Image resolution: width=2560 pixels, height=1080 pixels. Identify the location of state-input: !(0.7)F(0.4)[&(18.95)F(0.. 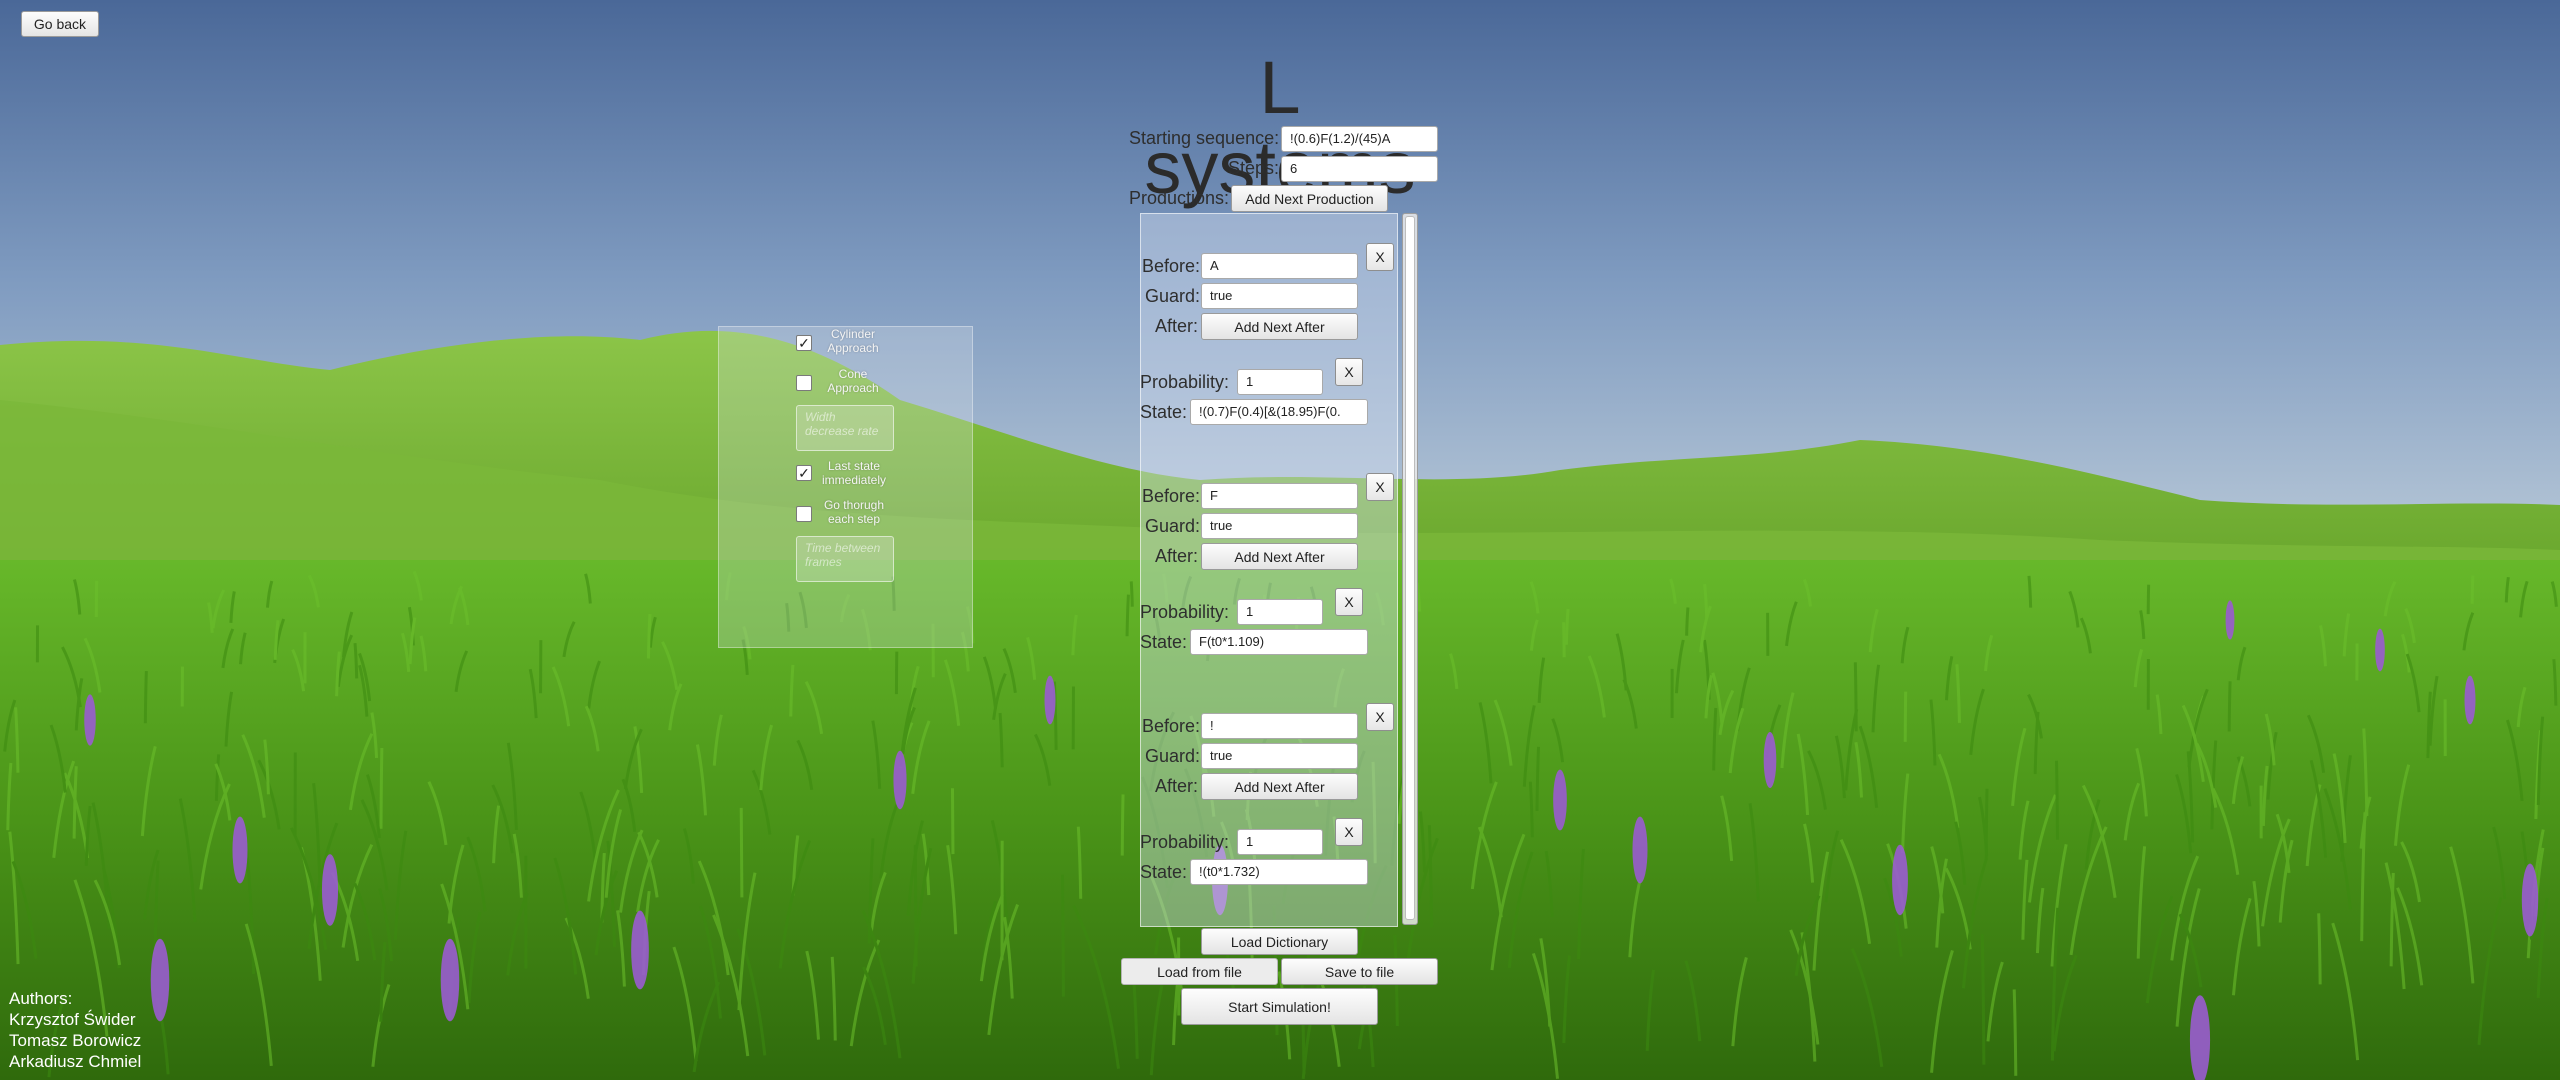
(1279, 412).